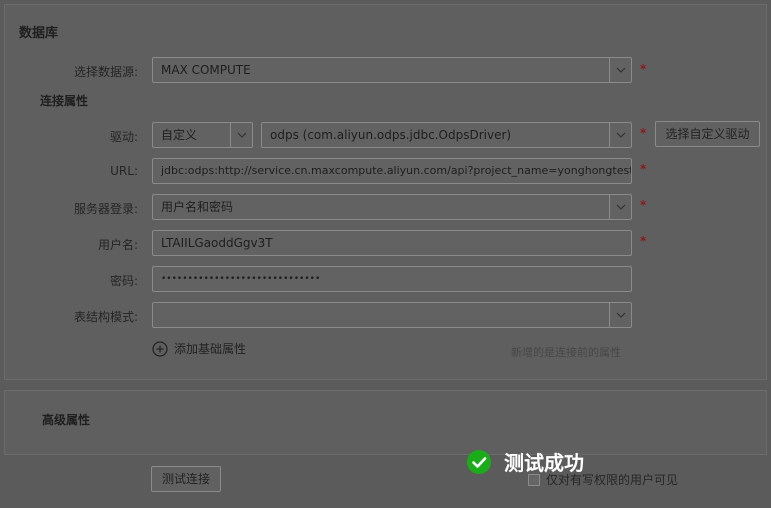 The width and height of the screenshot is (771, 508). I want to click on driver-type-select: 自定义, so click(202, 135).